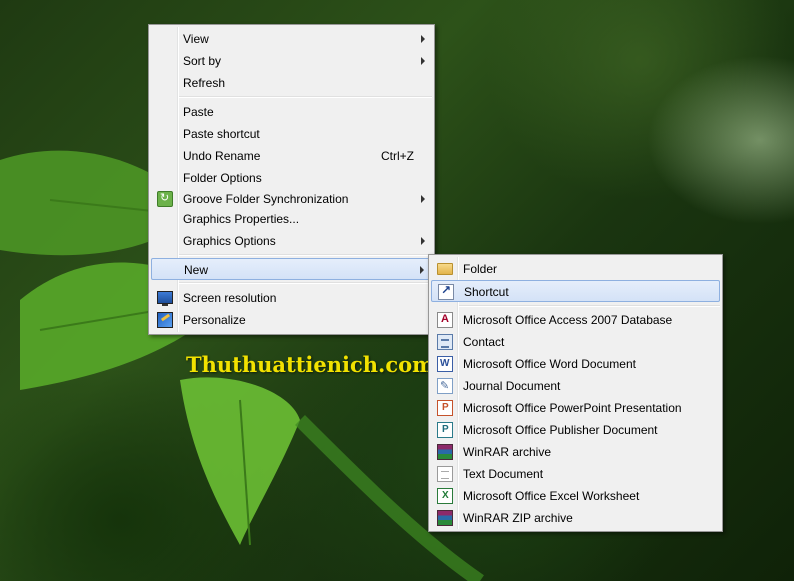 The width and height of the screenshot is (794, 581). What do you see at coordinates (445, 496) in the screenshot?
I see `excel-icon` at bounding box center [445, 496].